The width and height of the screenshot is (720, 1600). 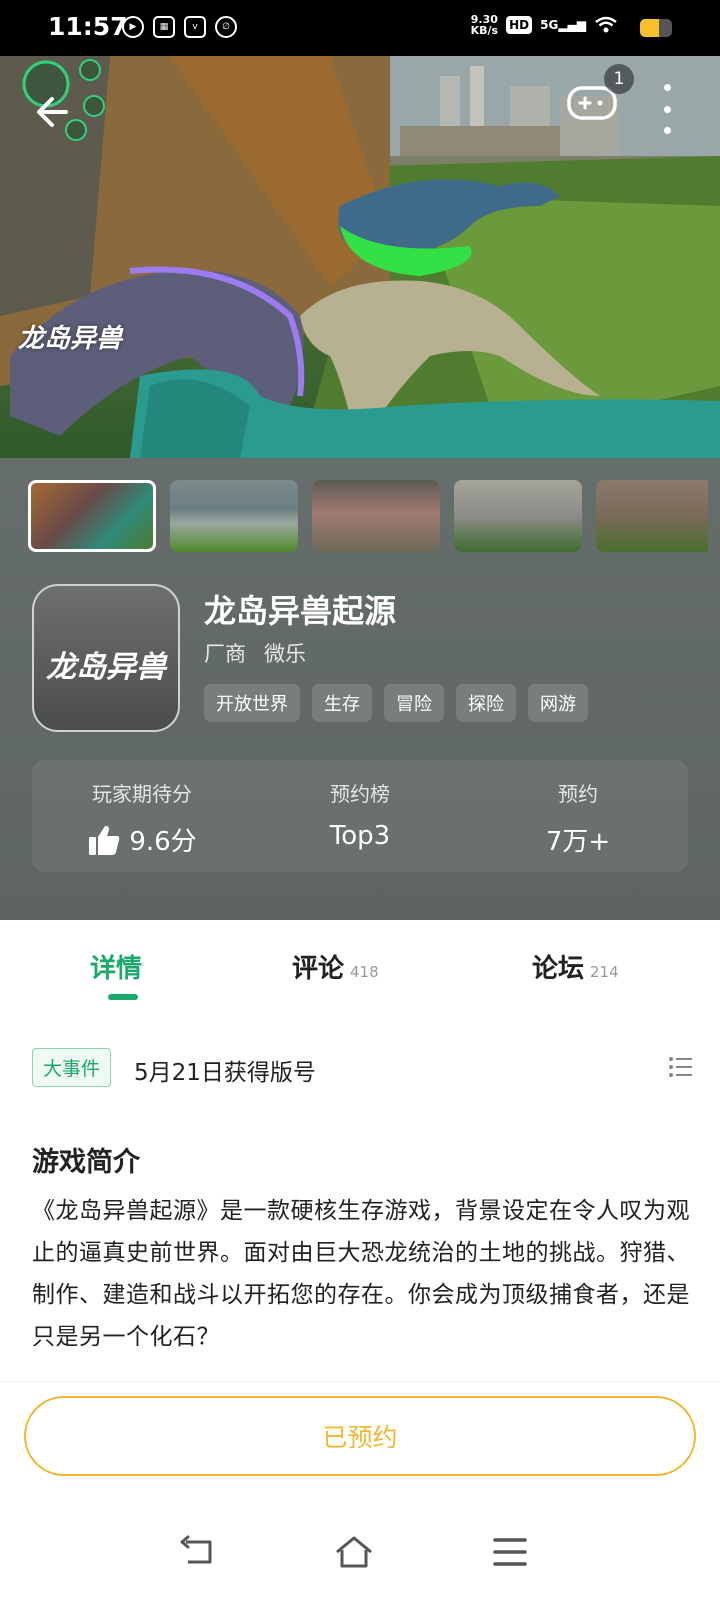 What do you see at coordinates (142, 809) in the screenshot?
I see `stat-expect-score: 玩家期待分 9.6分` at bounding box center [142, 809].